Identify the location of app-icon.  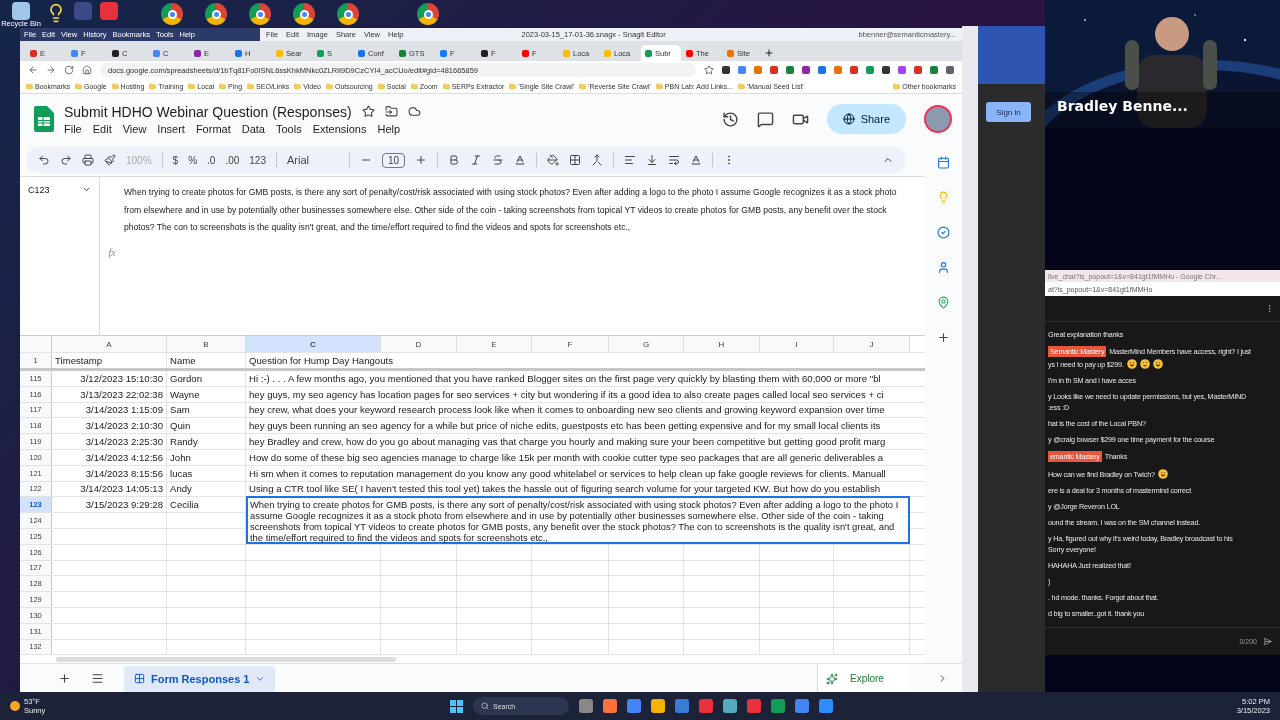
(109, 11).